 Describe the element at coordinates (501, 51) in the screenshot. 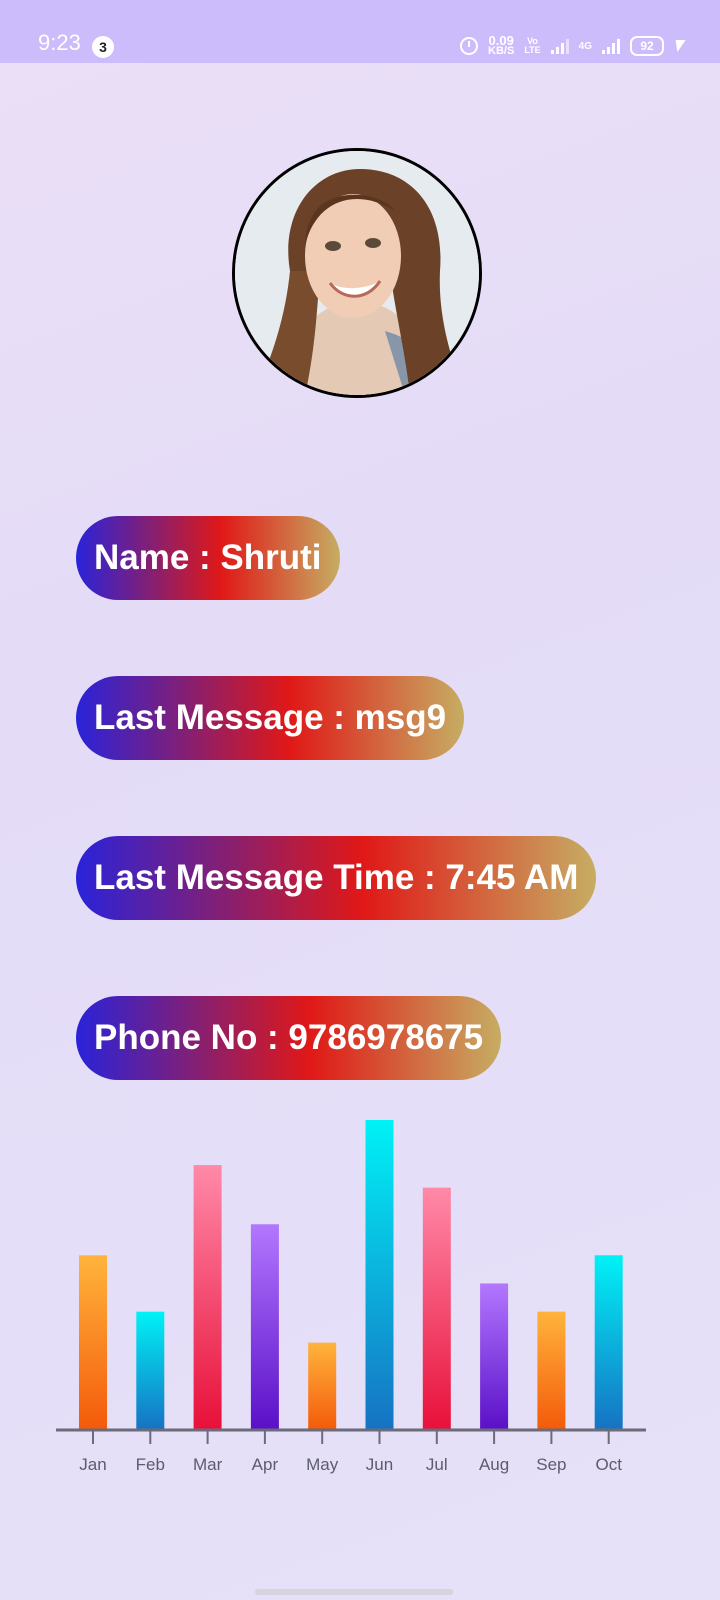

I see `network-speed-unit: KB/S` at that location.